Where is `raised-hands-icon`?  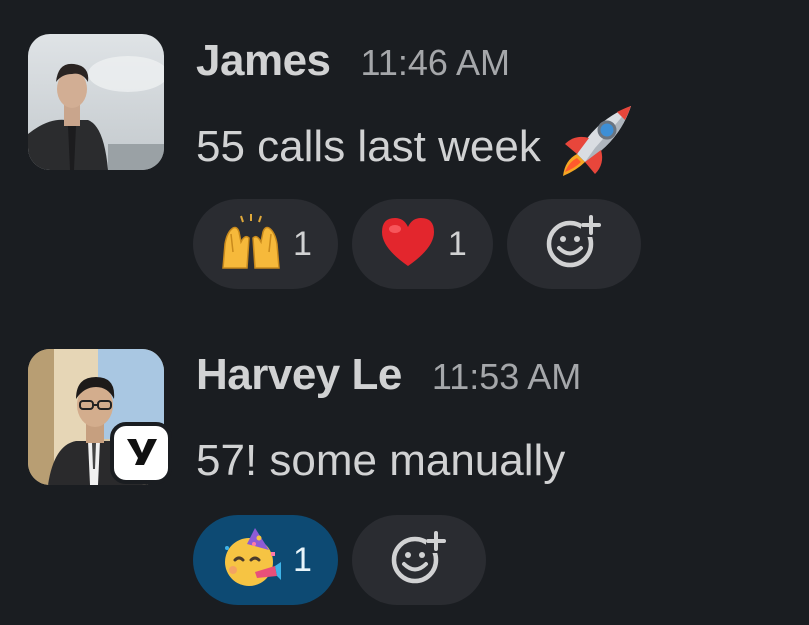 raised-hands-icon is located at coordinates (251, 244).